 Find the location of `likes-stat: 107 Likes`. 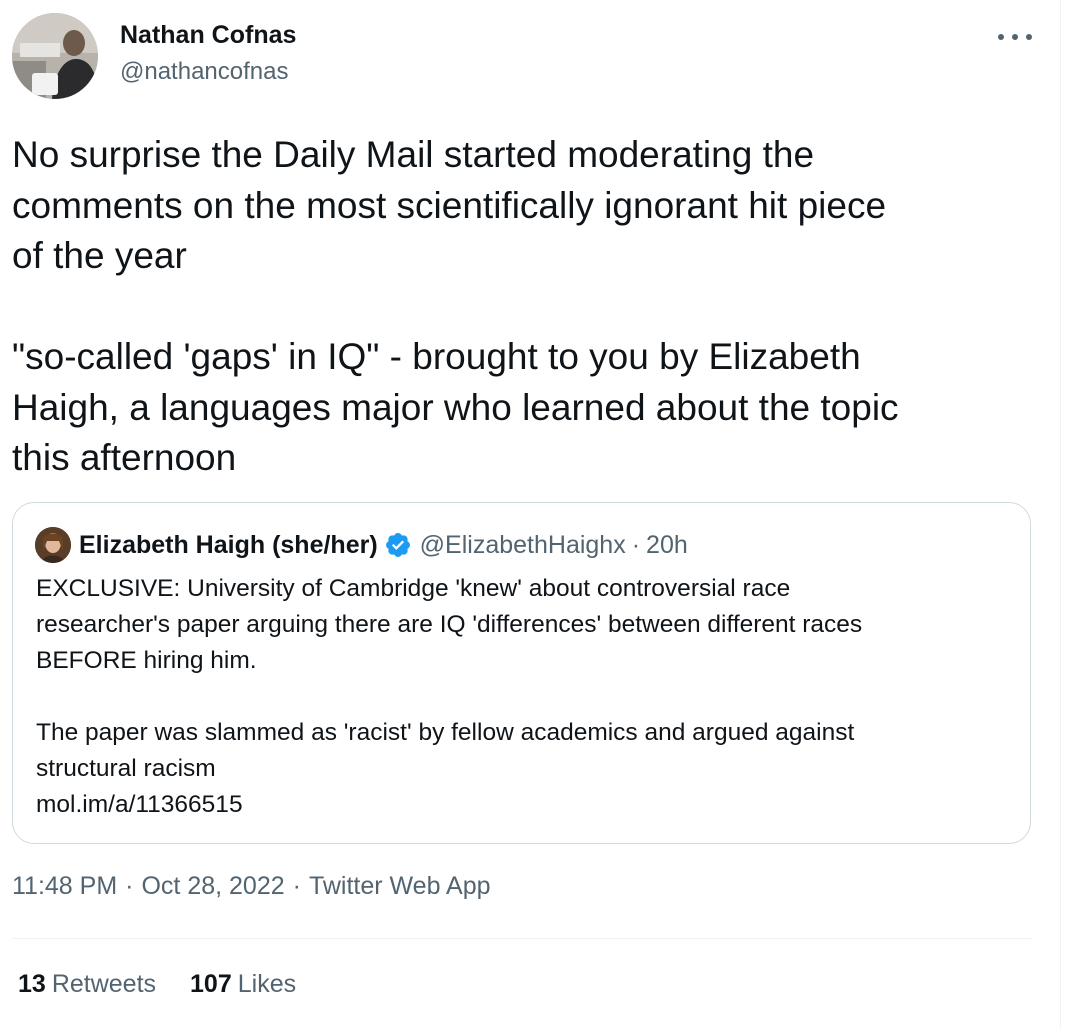

likes-stat: 107 Likes is located at coordinates (243, 984).